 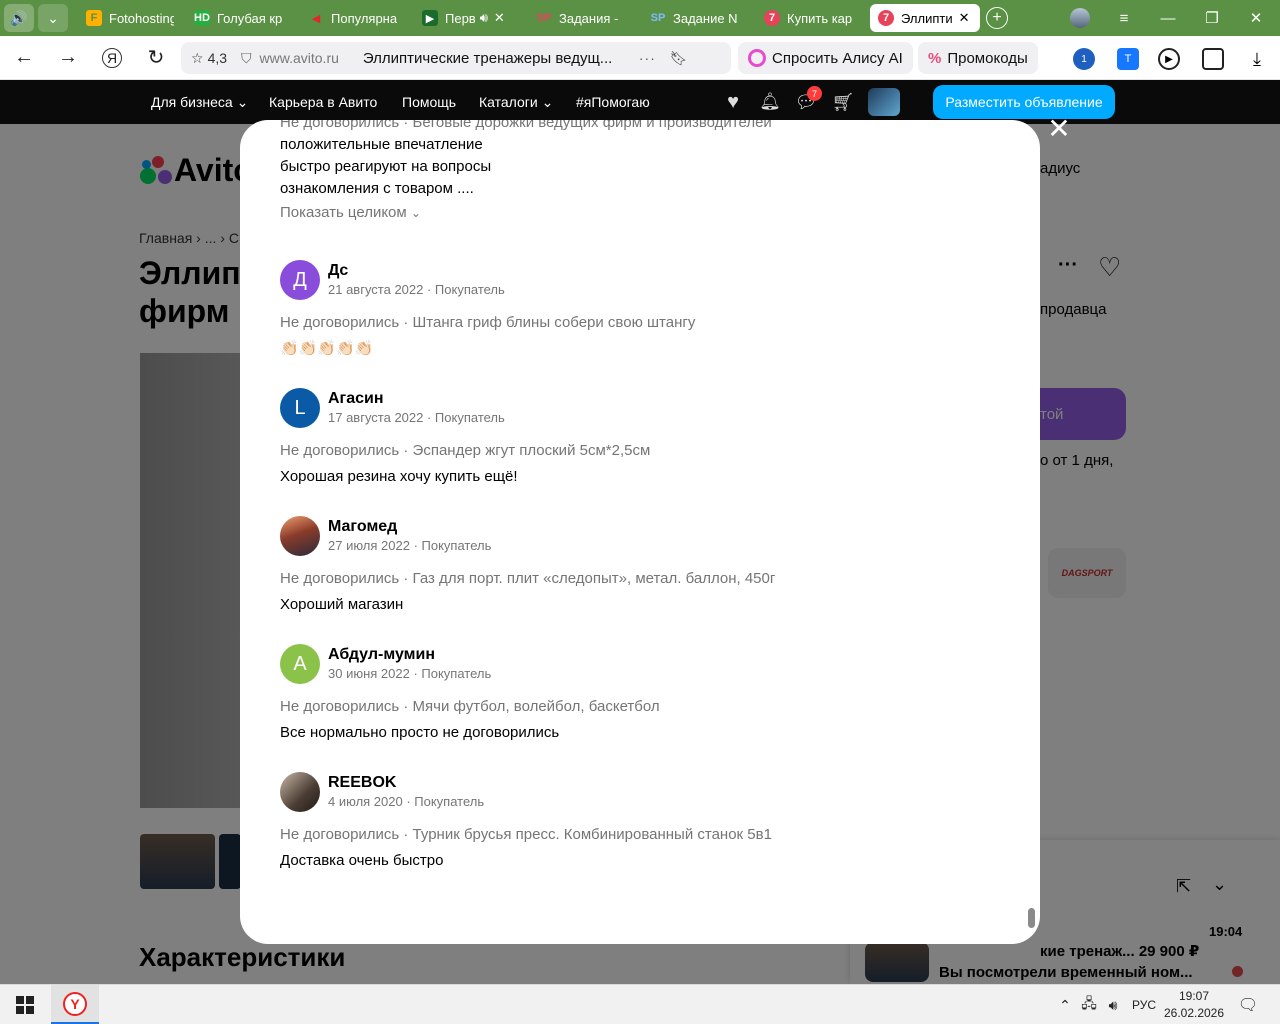 What do you see at coordinates (409, 655) in the screenshot?
I see `reviewer-name: Абдул-мумин` at bounding box center [409, 655].